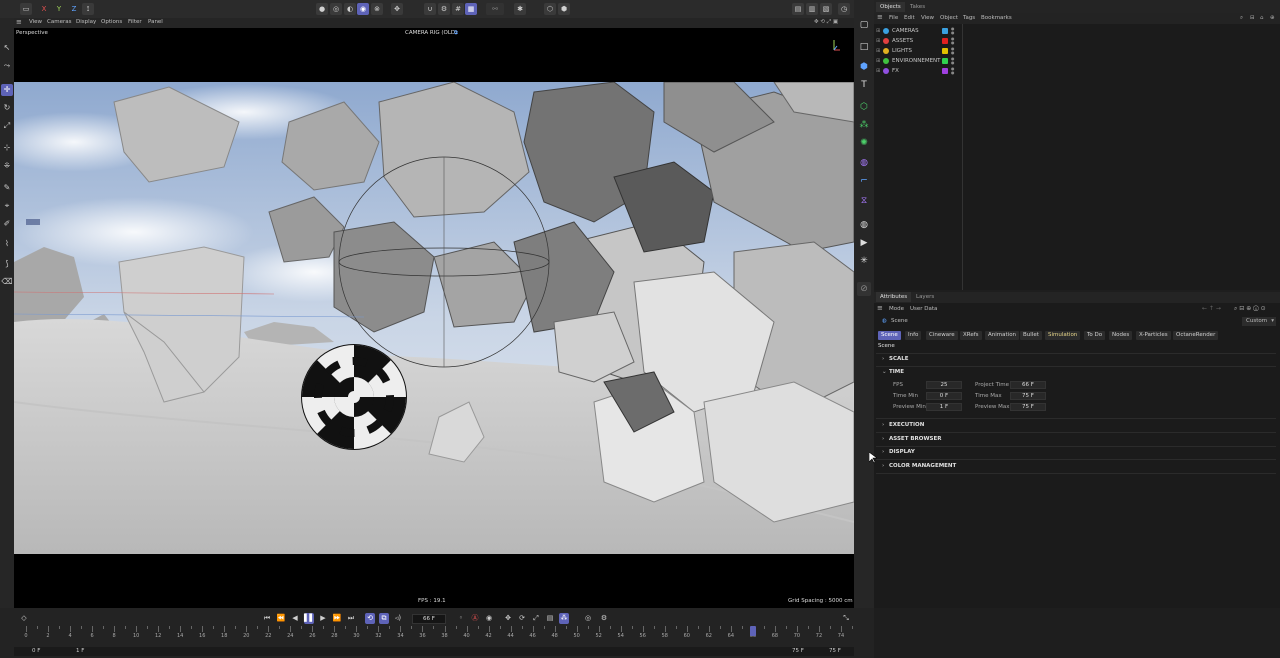 Image resolution: width=1280 pixels, height=658 pixels. Describe the element at coordinates (1241, 18) in the screenshot. I see `search-icon: ⌕` at that location.